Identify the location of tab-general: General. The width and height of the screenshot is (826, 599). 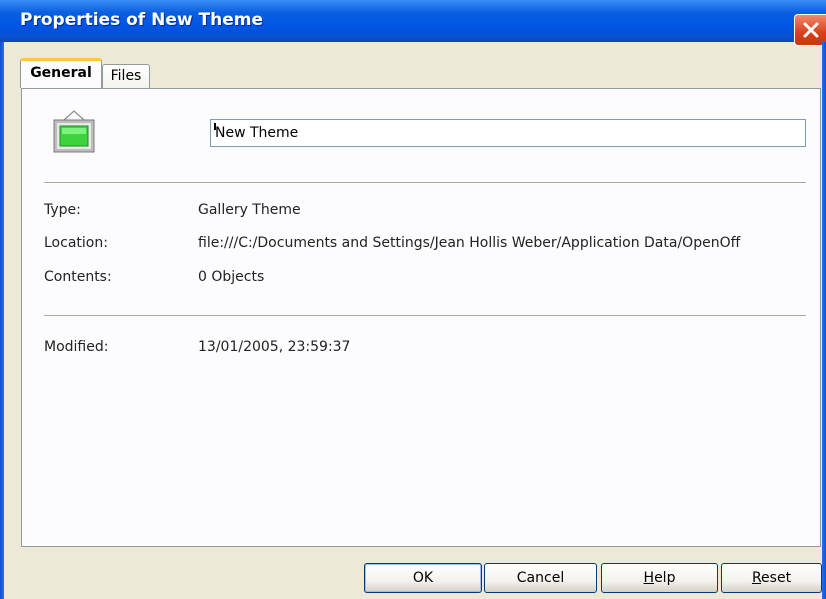
(61, 73).